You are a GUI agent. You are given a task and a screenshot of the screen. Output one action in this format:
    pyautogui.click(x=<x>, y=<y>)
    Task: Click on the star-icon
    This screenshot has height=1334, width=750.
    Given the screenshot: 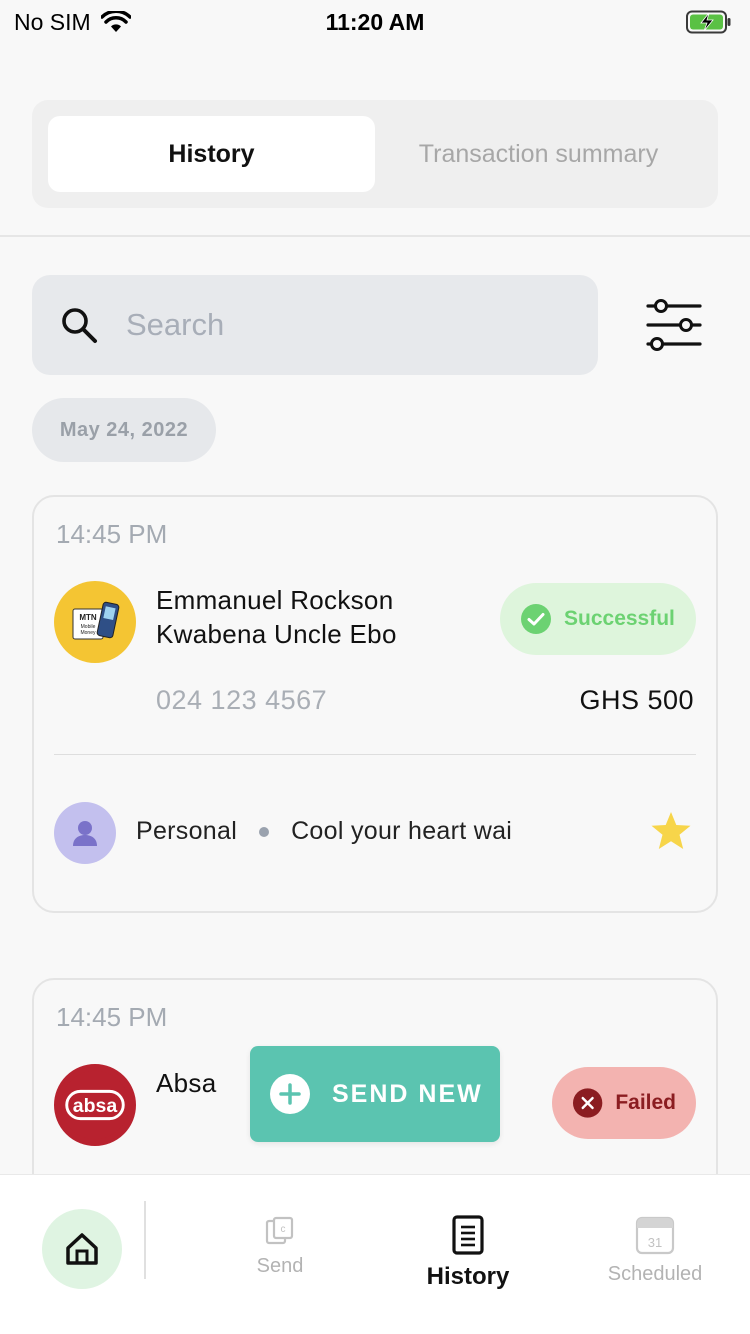 What is the action you would take?
    pyautogui.click(x=671, y=831)
    